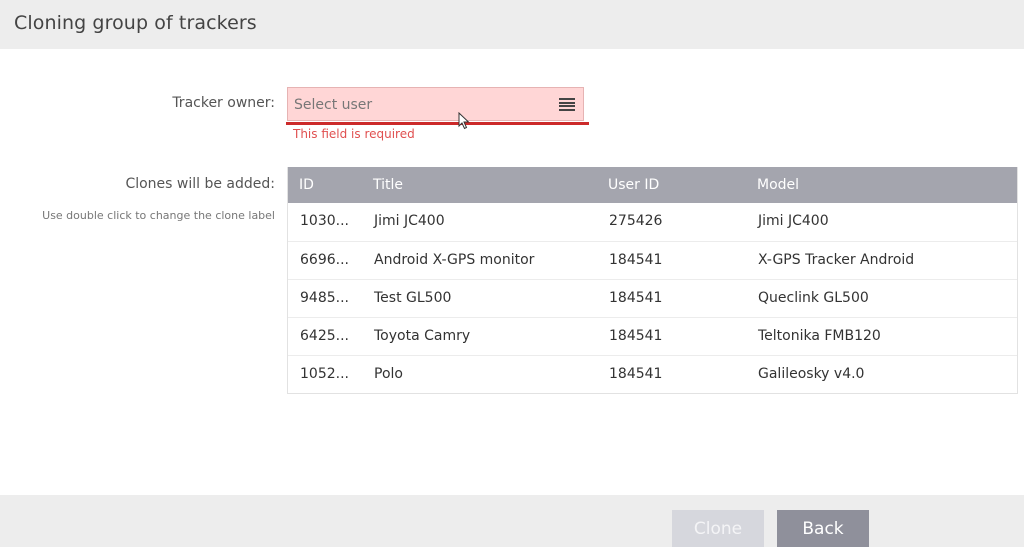  Describe the element at coordinates (200, 184) in the screenshot. I see `clones-label: Clones will be added:` at that location.